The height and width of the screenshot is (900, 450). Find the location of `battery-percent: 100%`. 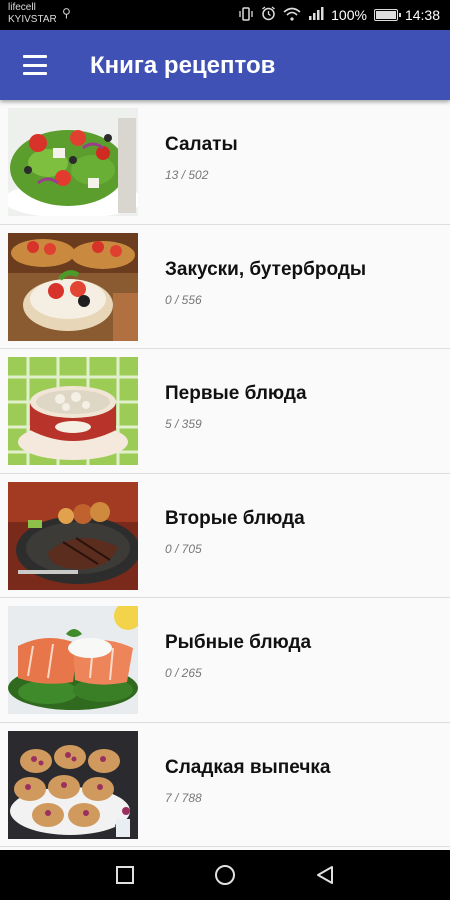

battery-percent: 100% is located at coordinates (349, 15).